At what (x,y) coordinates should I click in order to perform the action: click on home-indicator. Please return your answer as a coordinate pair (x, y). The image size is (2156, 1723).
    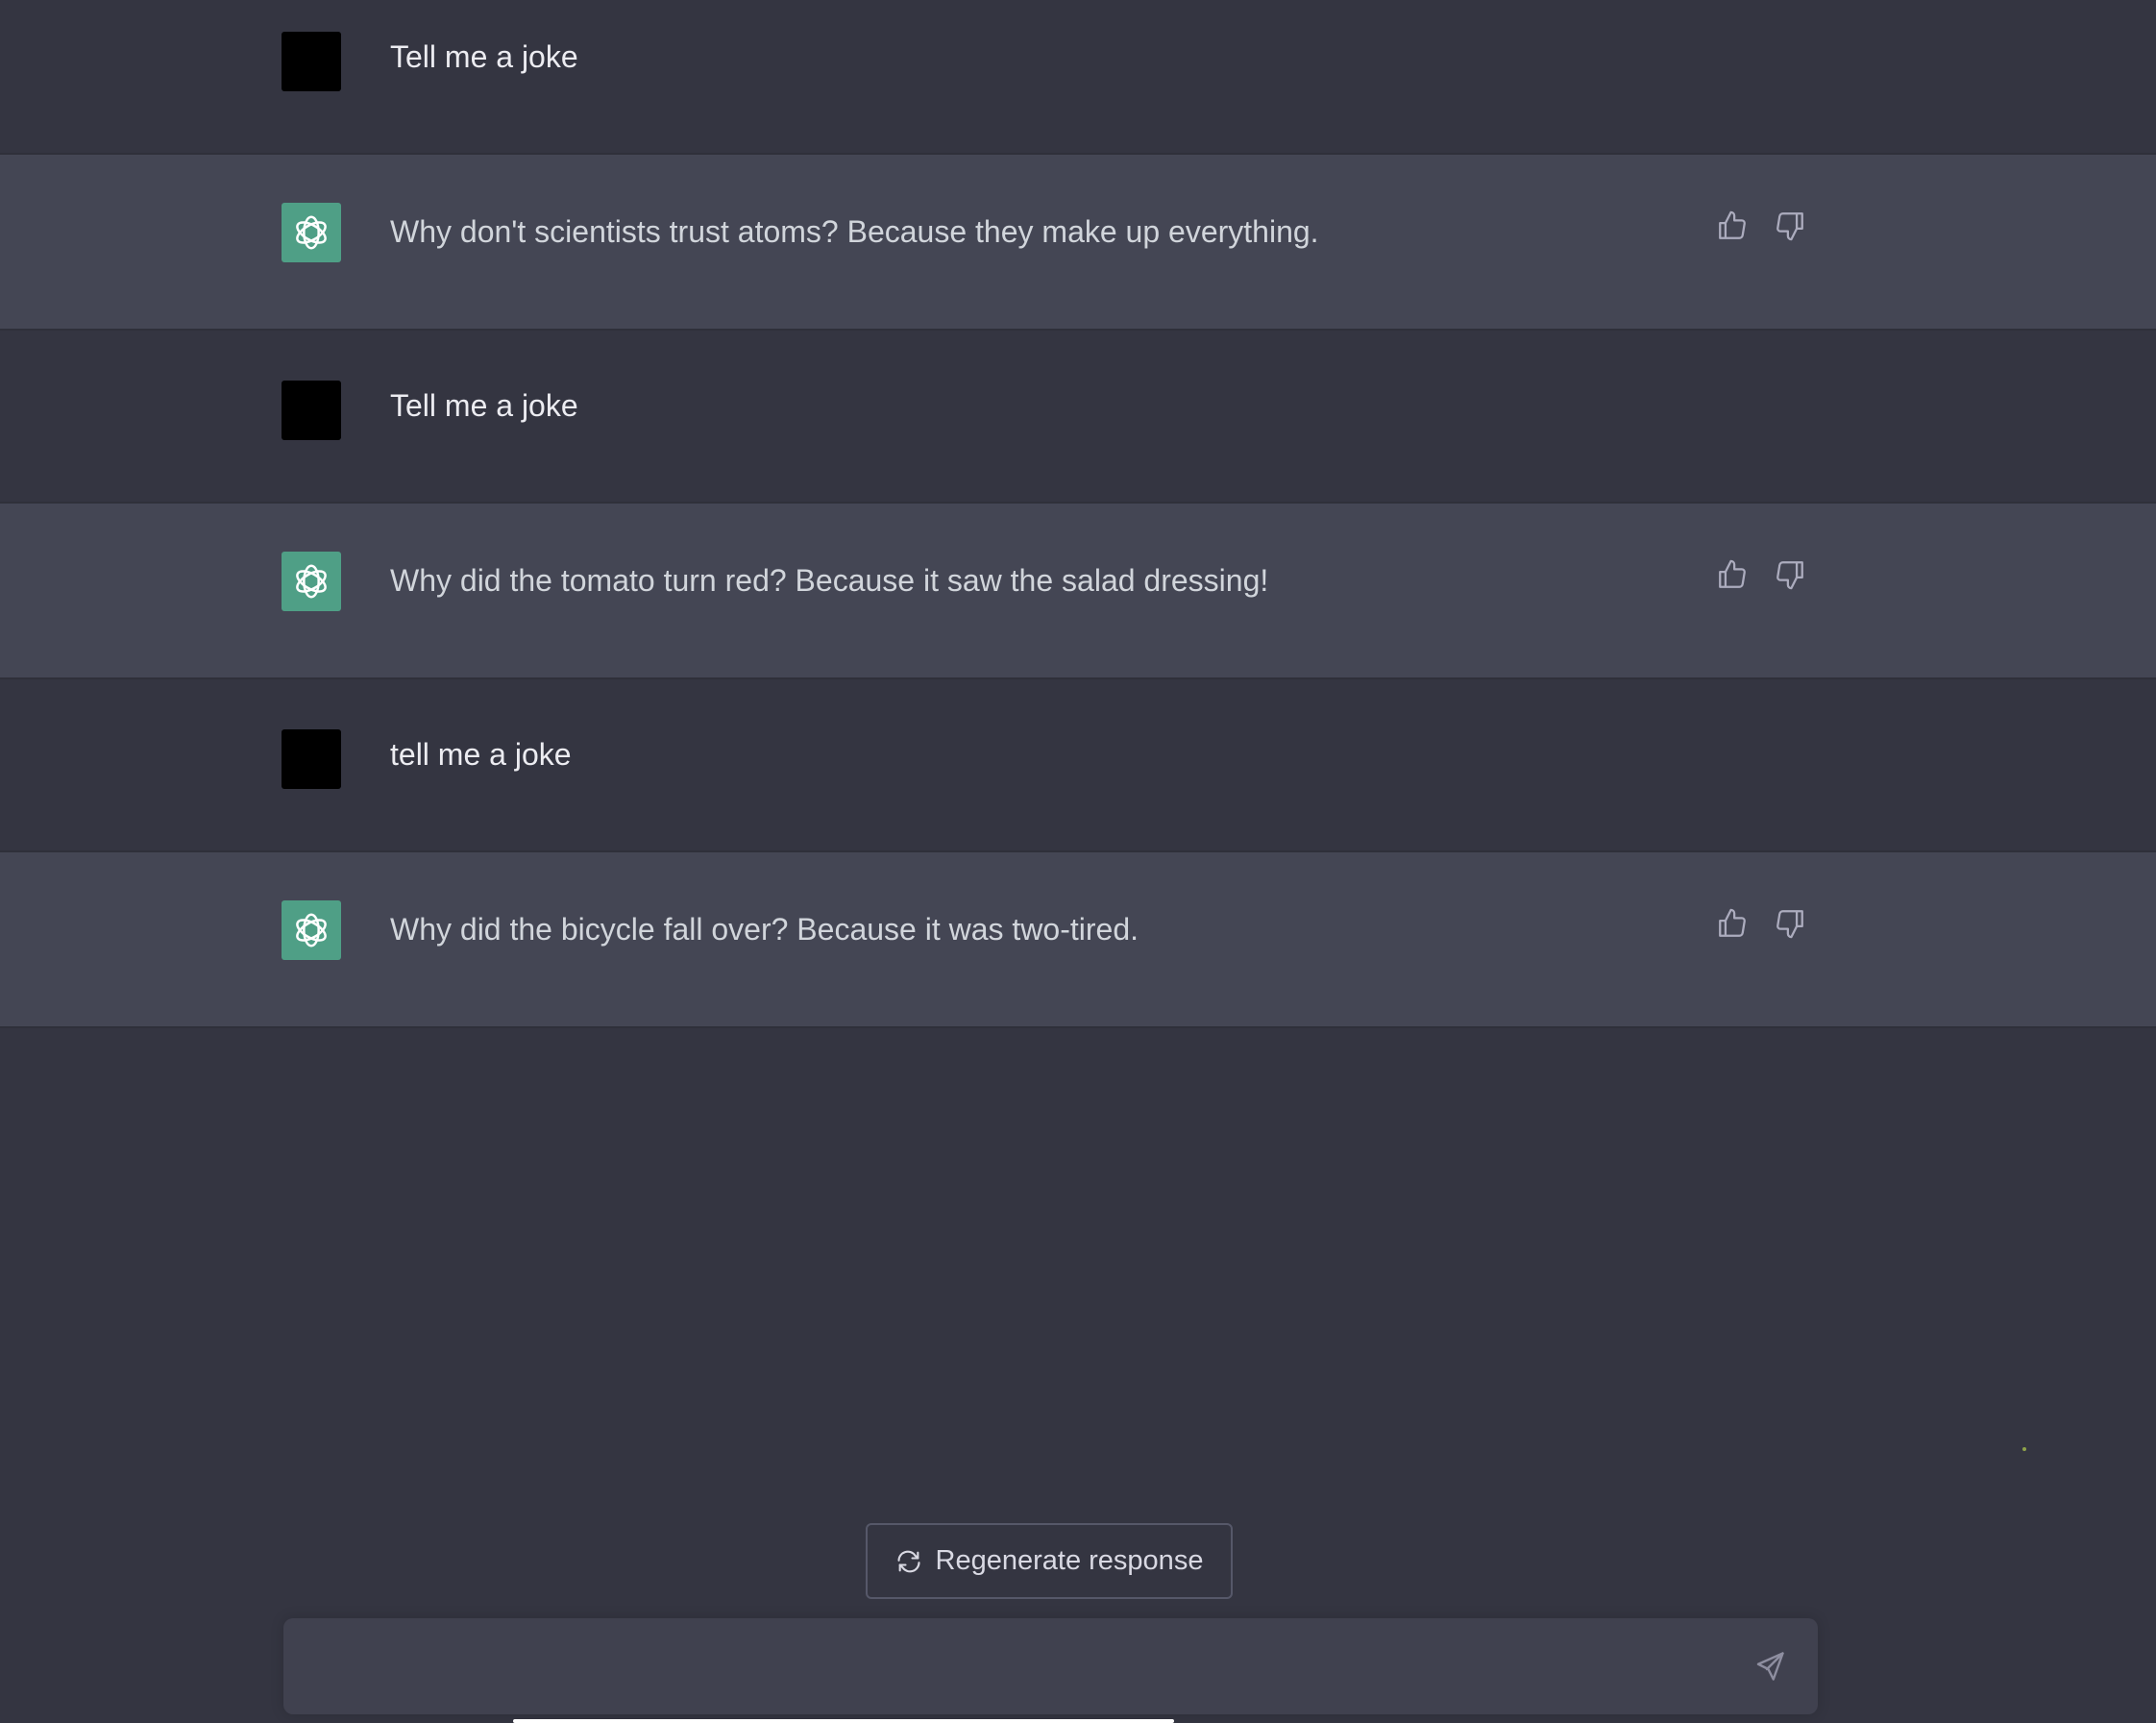
    Looking at the image, I should click on (843, 1721).